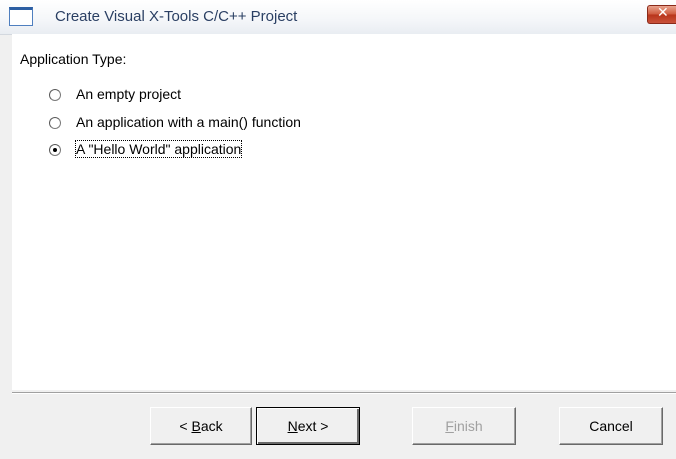 The height and width of the screenshot is (459, 676). I want to click on back-button-prefix: <, so click(185, 426).